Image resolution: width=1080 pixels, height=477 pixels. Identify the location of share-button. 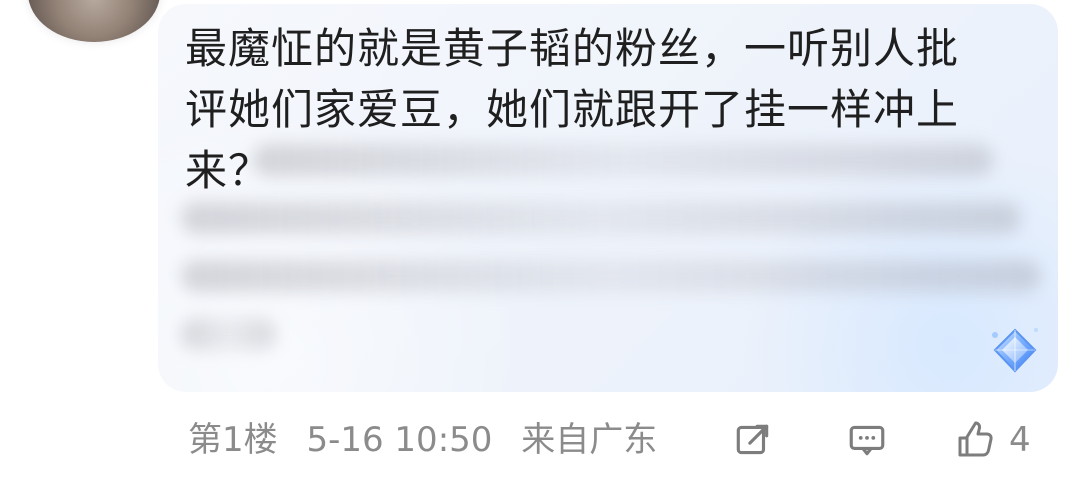
(753, 440).